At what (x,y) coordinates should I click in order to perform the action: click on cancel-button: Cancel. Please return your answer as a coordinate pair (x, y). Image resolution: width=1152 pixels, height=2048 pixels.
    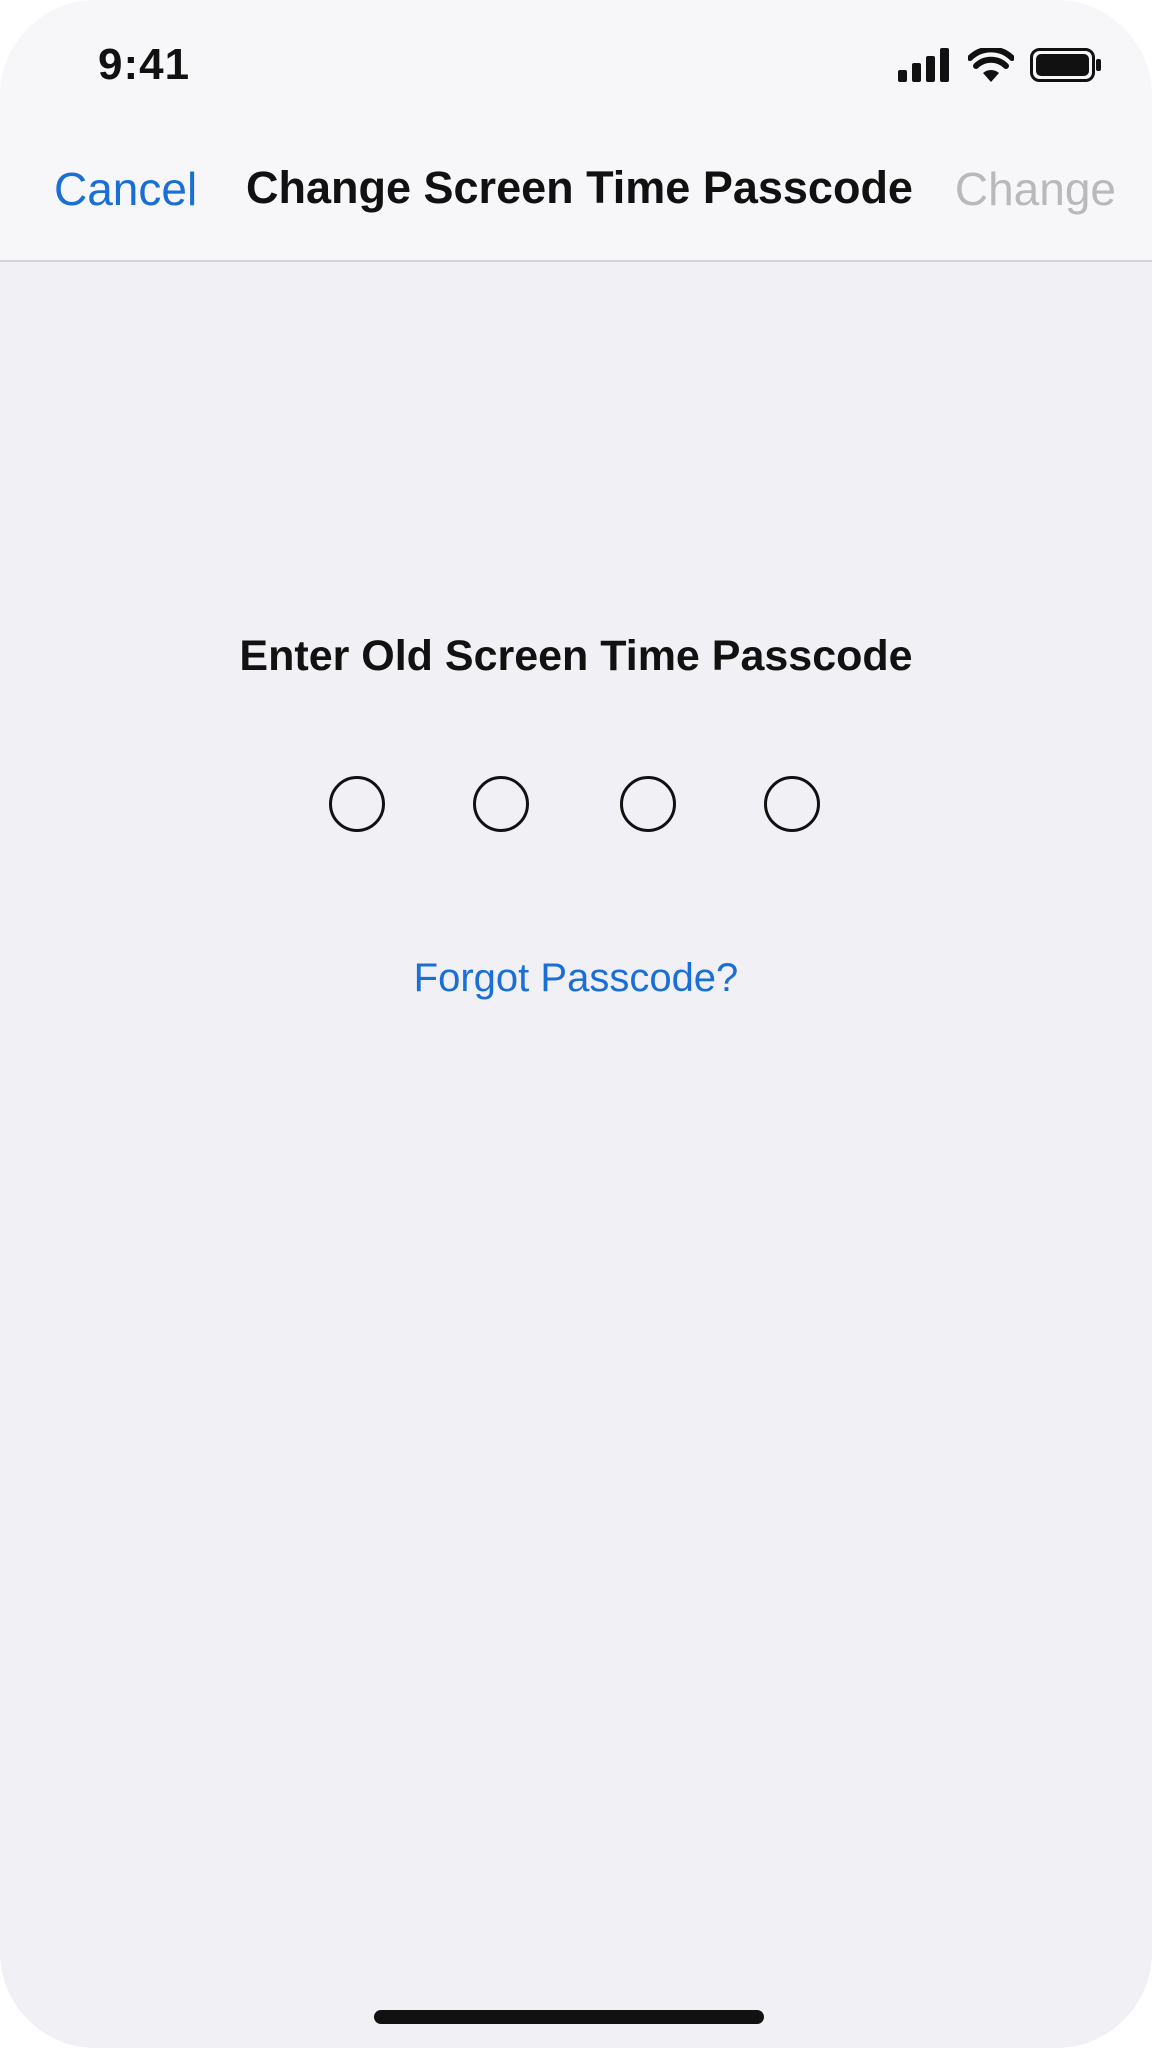
    Looking at the image, I should click on (125, 189).